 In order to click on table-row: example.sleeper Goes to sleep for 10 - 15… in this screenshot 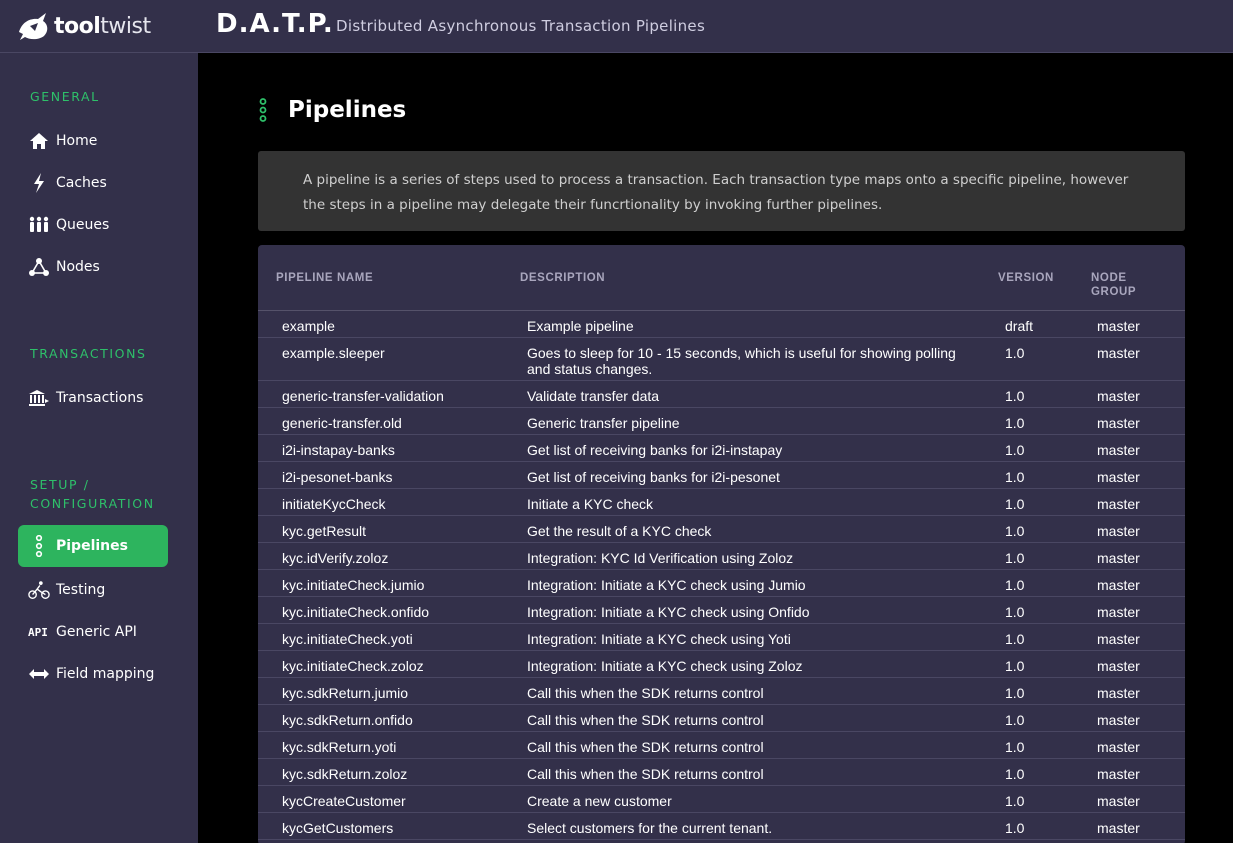, I will do `click(721, 359)`.